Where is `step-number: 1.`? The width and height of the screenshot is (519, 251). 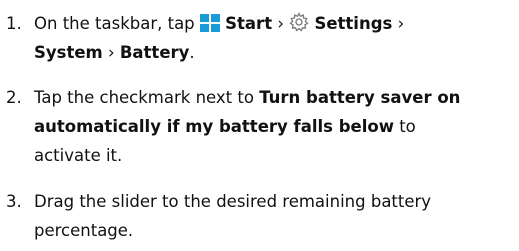 step-number: 1. is located at coordinates (14, 23).